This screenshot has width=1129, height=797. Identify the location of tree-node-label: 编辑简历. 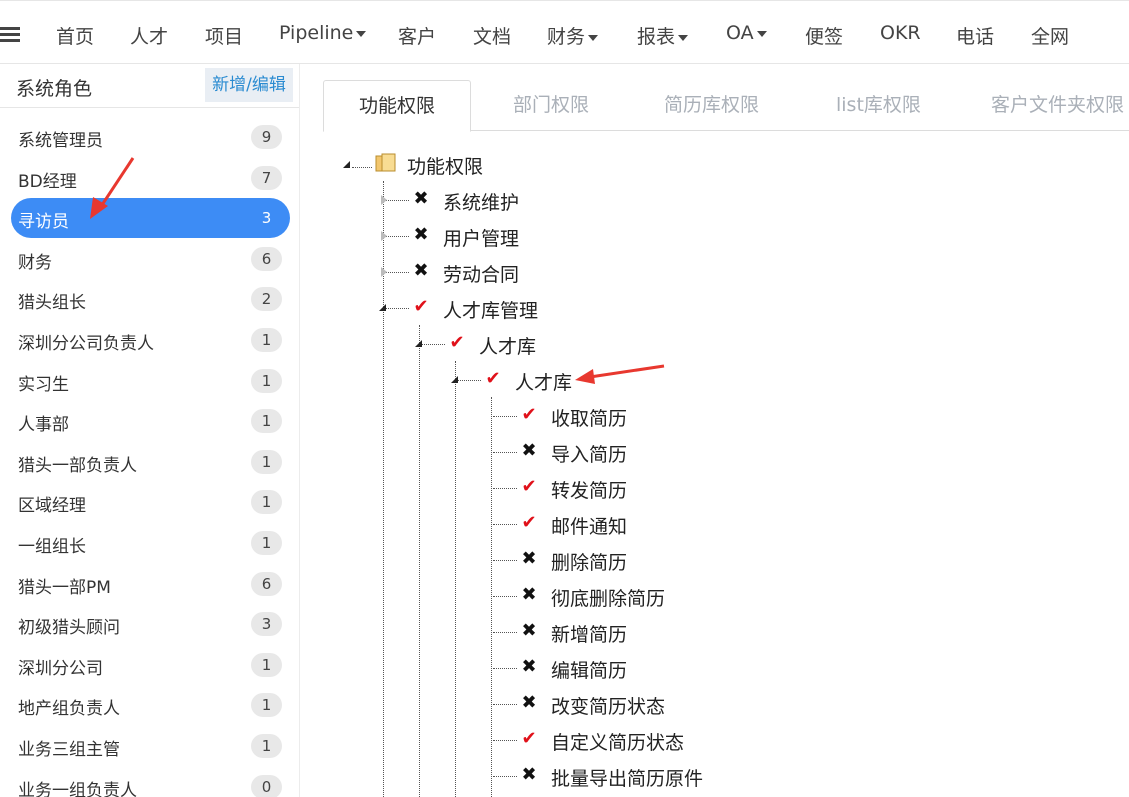
(589, 669).